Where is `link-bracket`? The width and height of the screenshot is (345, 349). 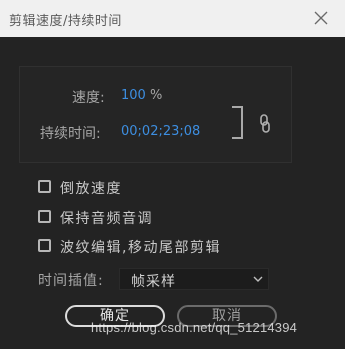
link-bracket is located at coordinates (237, 122).